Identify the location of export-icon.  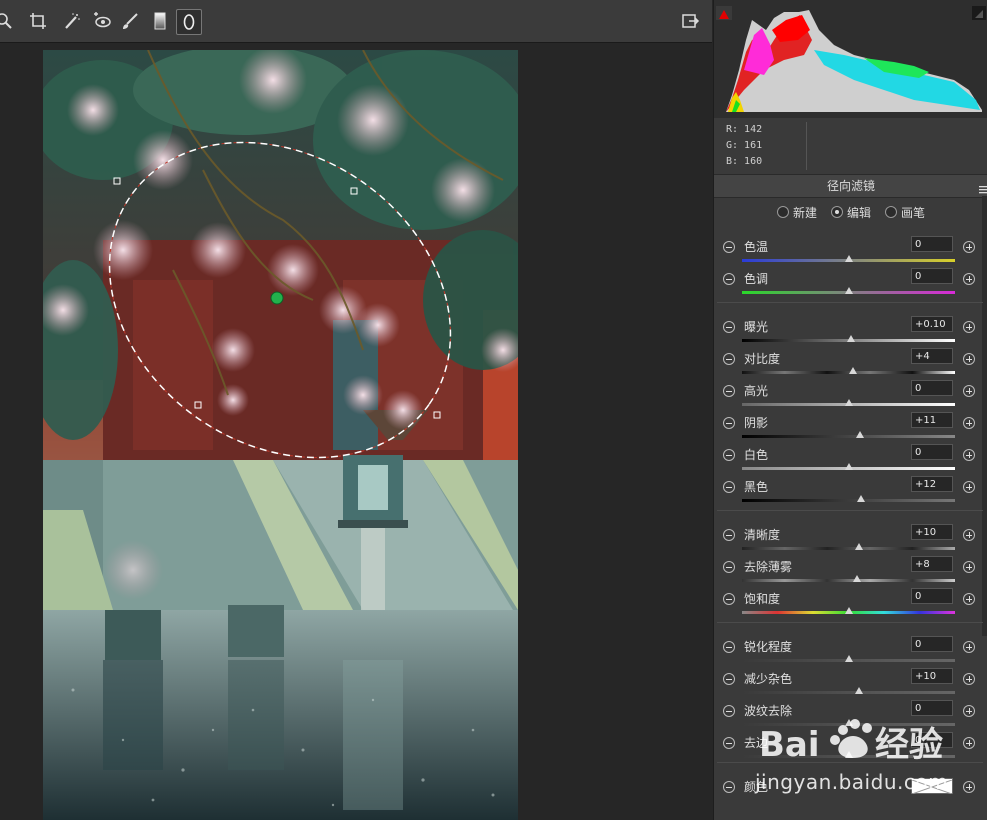
(690, 21).